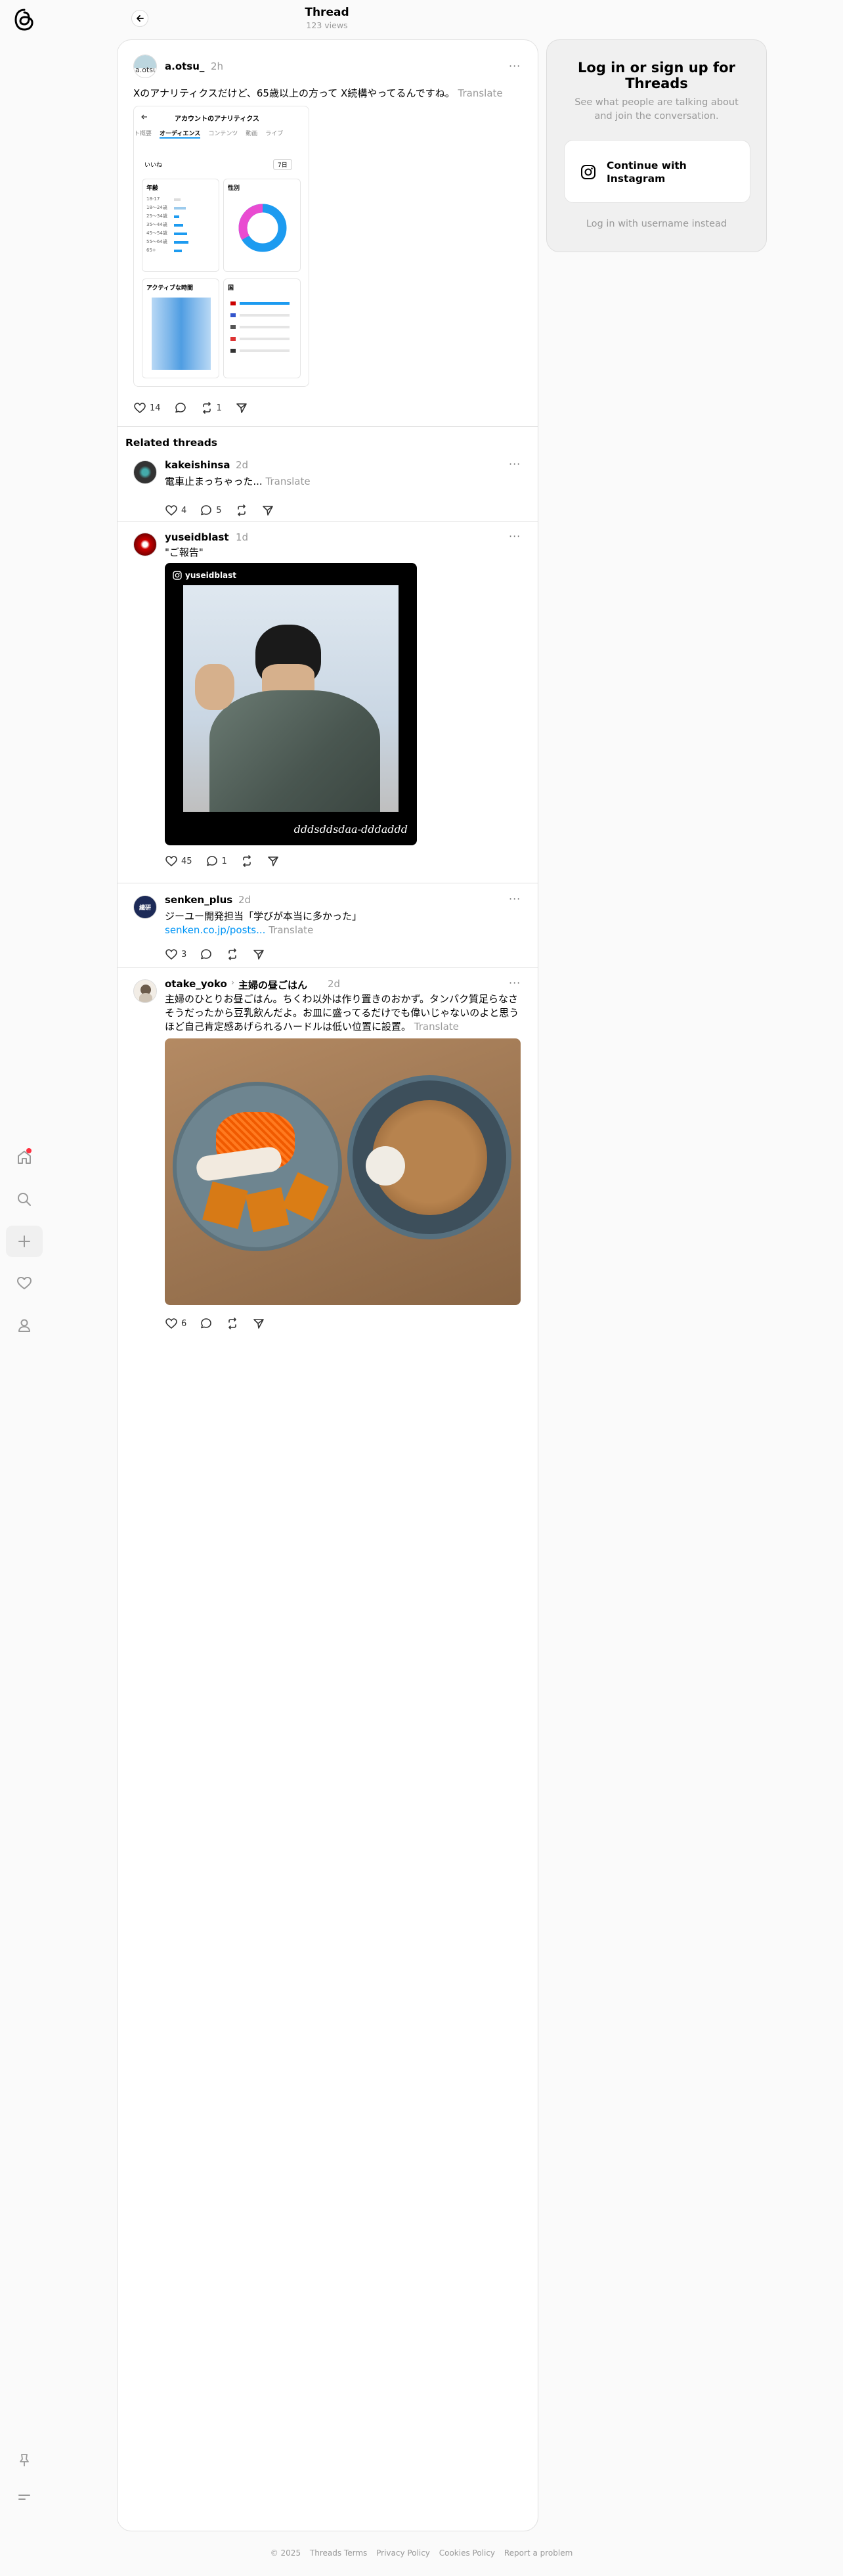 This screenshot has height=2576, width=843. I want to click on footer-link-terms: Threads Terms, so click(338, 2553).